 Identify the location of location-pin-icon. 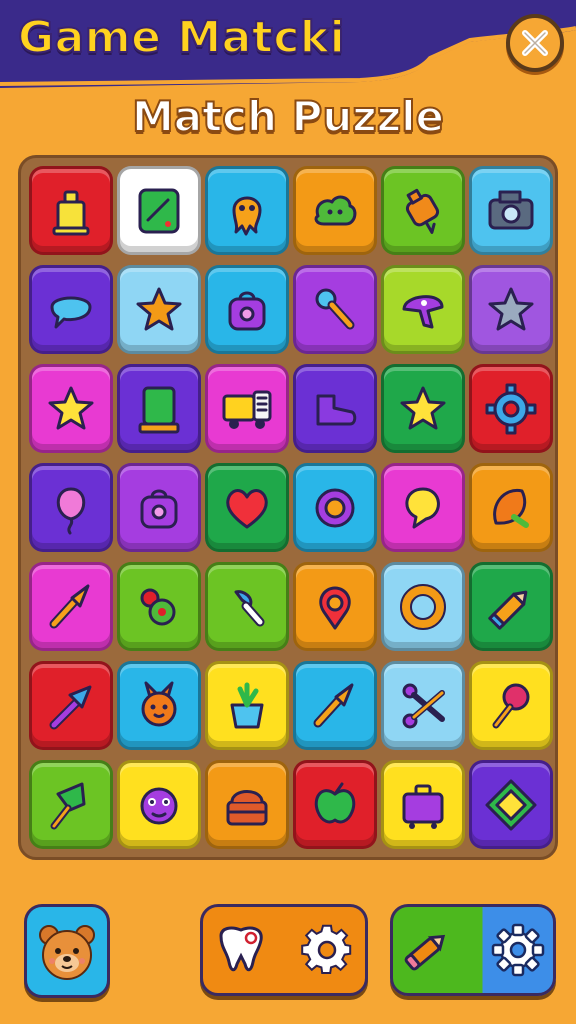
(335, 607).